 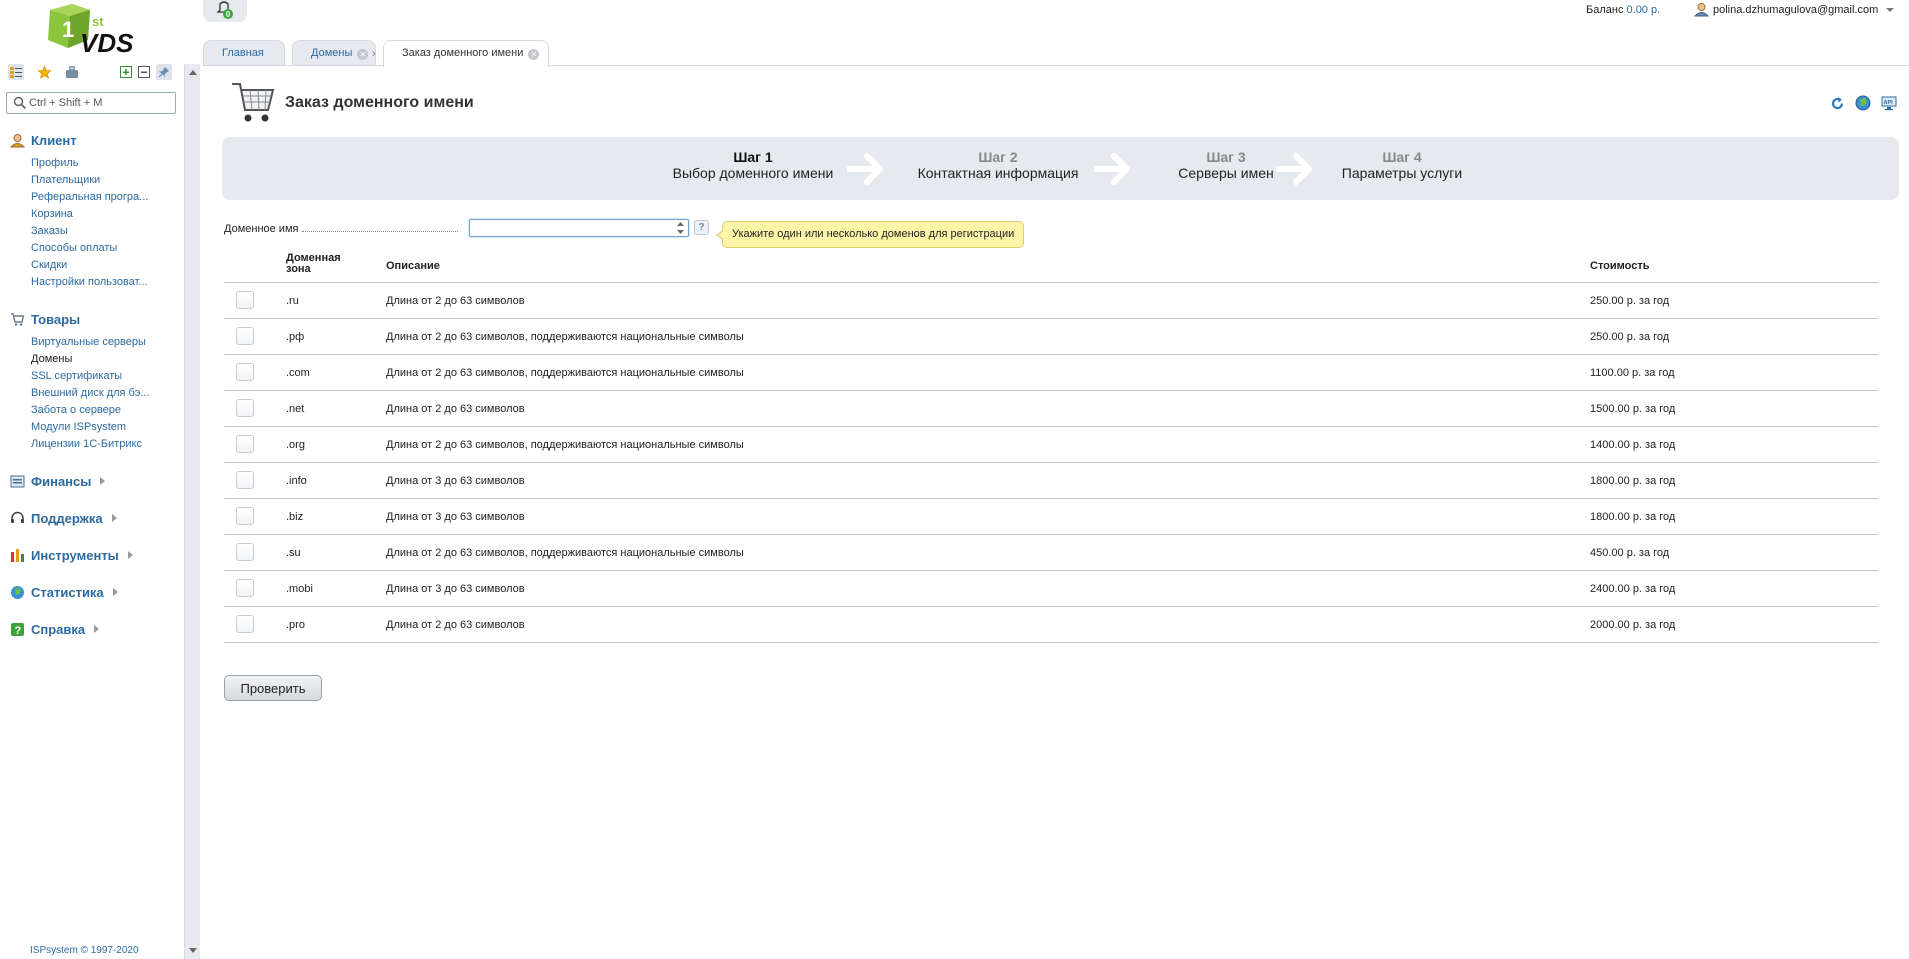 I want to click on tab-order-domain: Заказ доменного имени ✕, so click(x=466, y=53).